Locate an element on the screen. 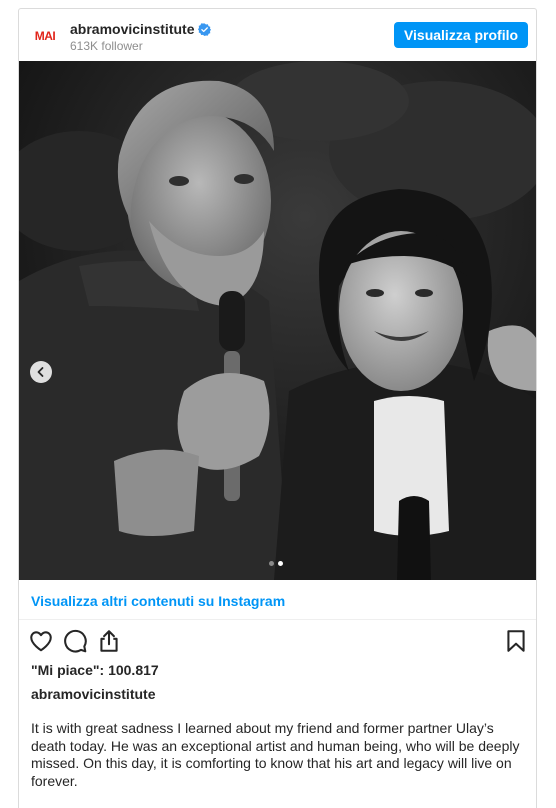 The image size is (556, 808). heart-icon is located at coordinates (41, 641).